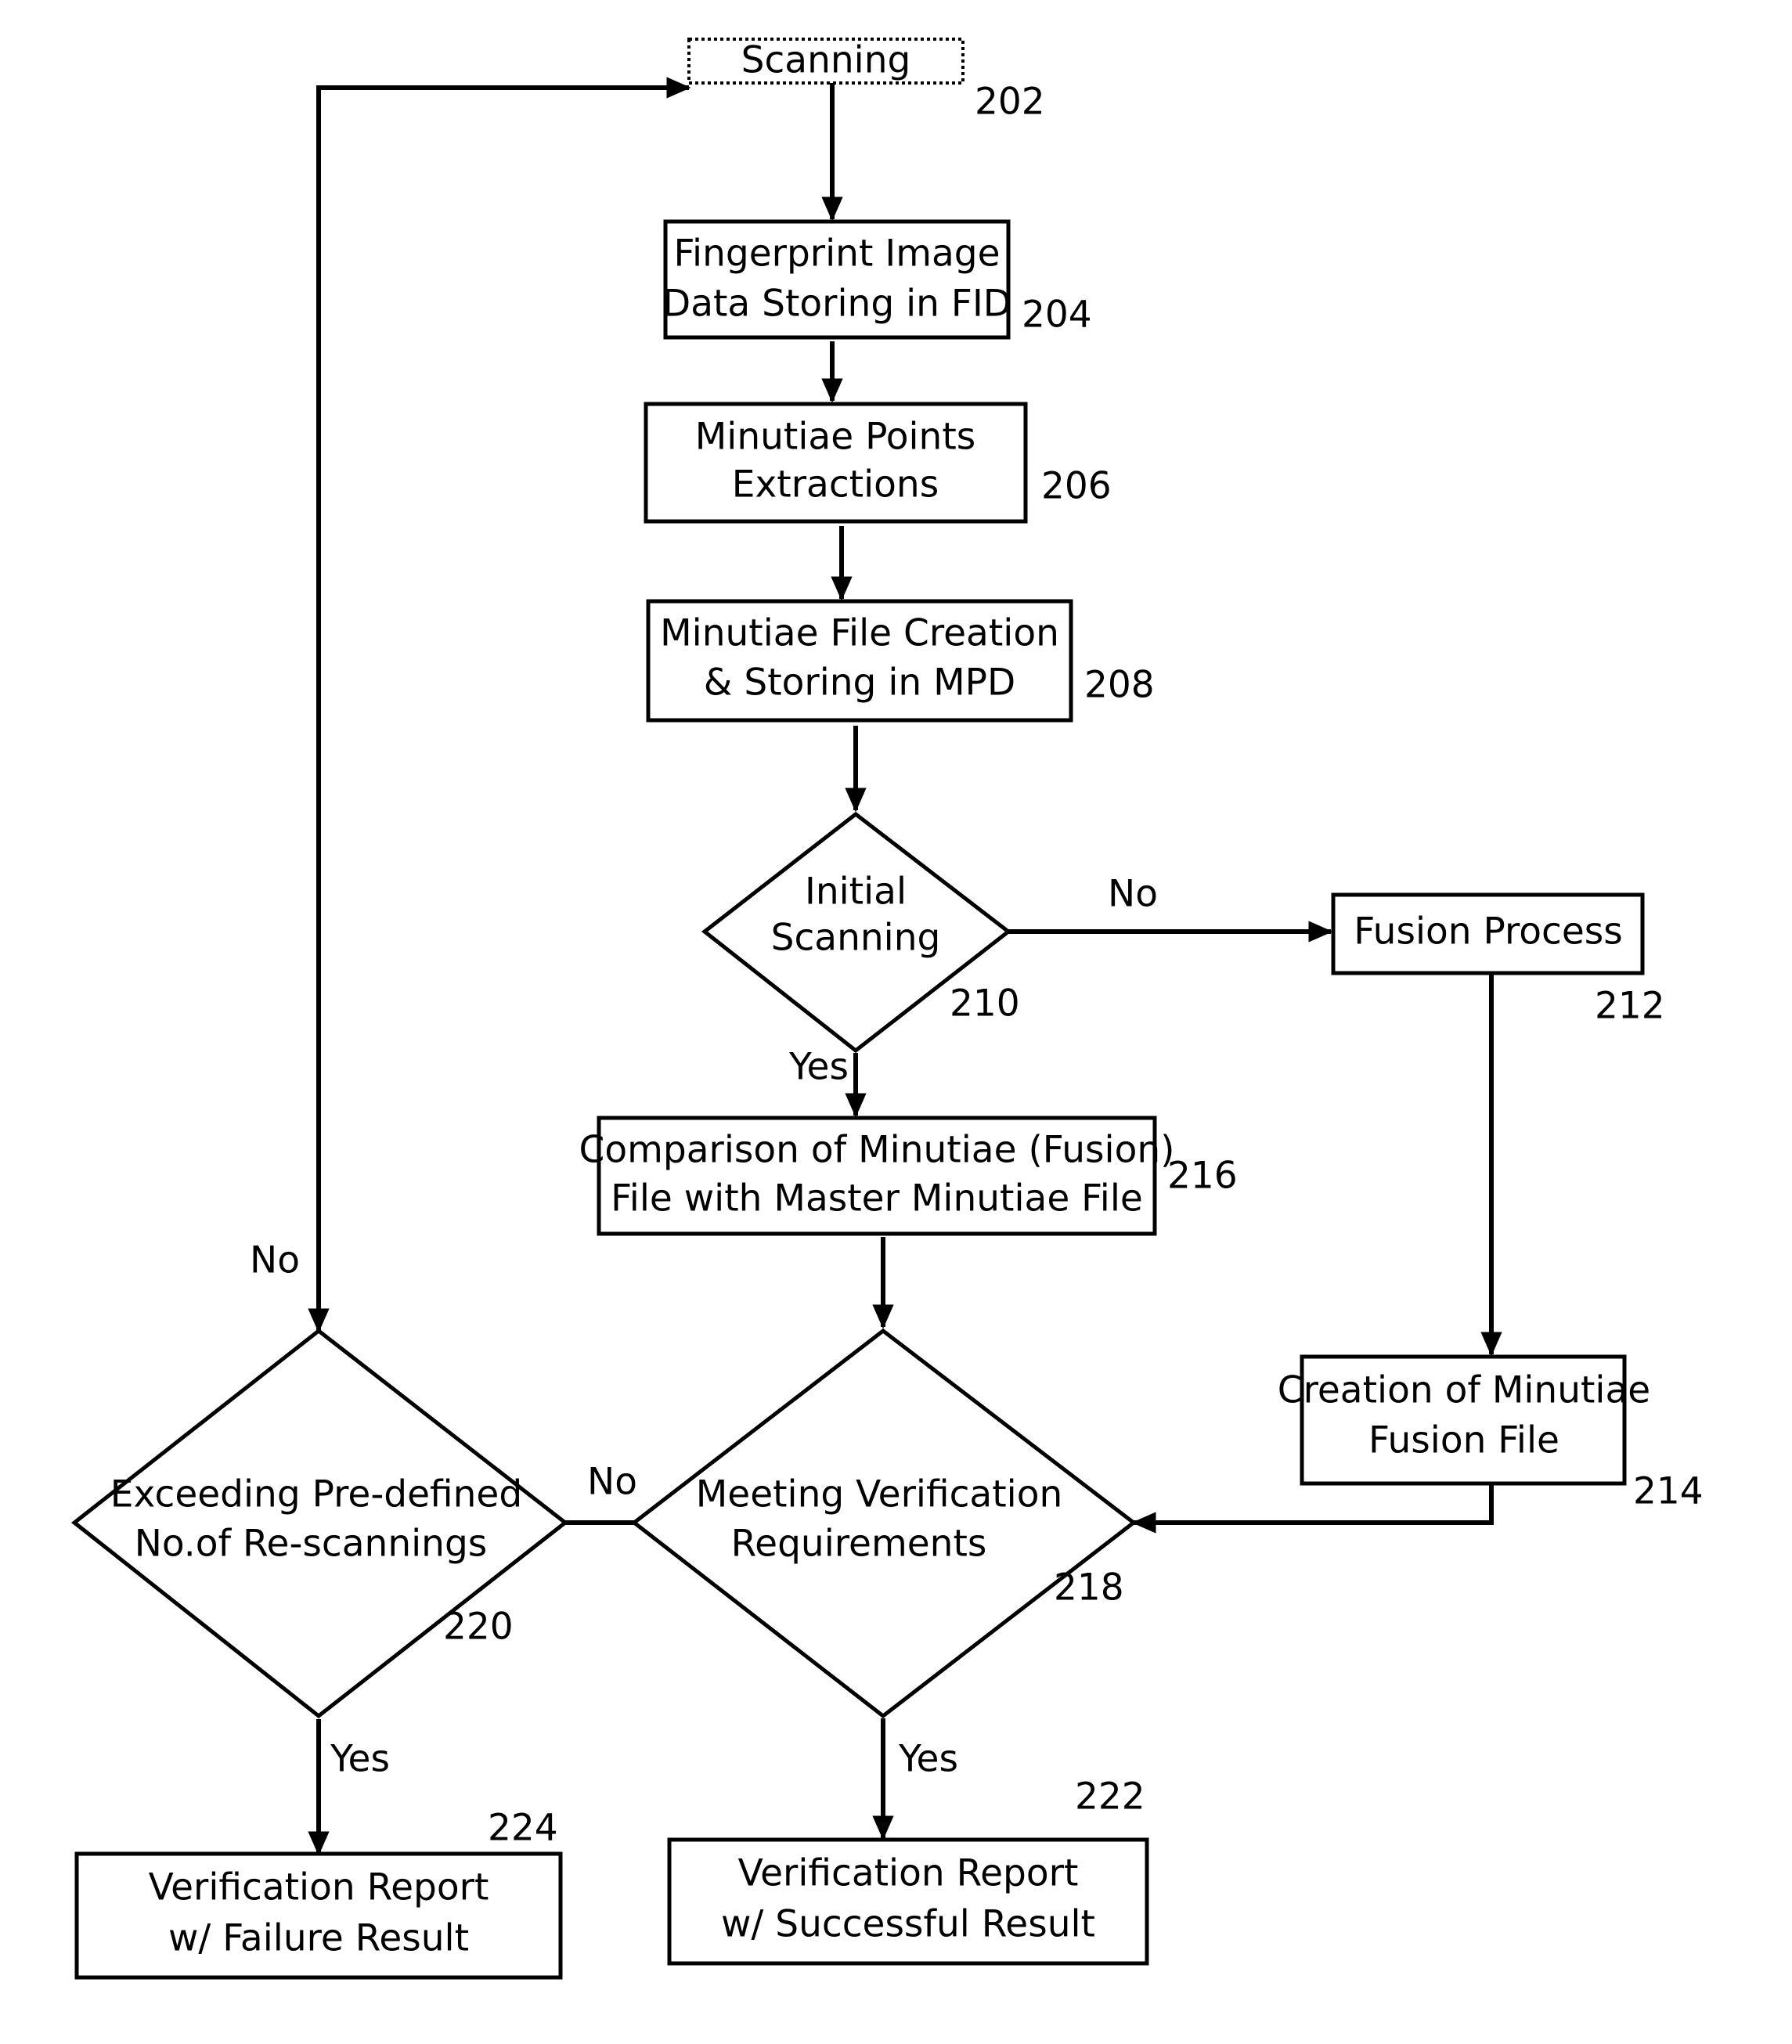 The width and height of the screenshot is (1792, 2044). Describe the element at coordinates (311, 1544) in the screenshot. I see `node-exceeding-rescans-line2: No.of Re-scannings` at that location.